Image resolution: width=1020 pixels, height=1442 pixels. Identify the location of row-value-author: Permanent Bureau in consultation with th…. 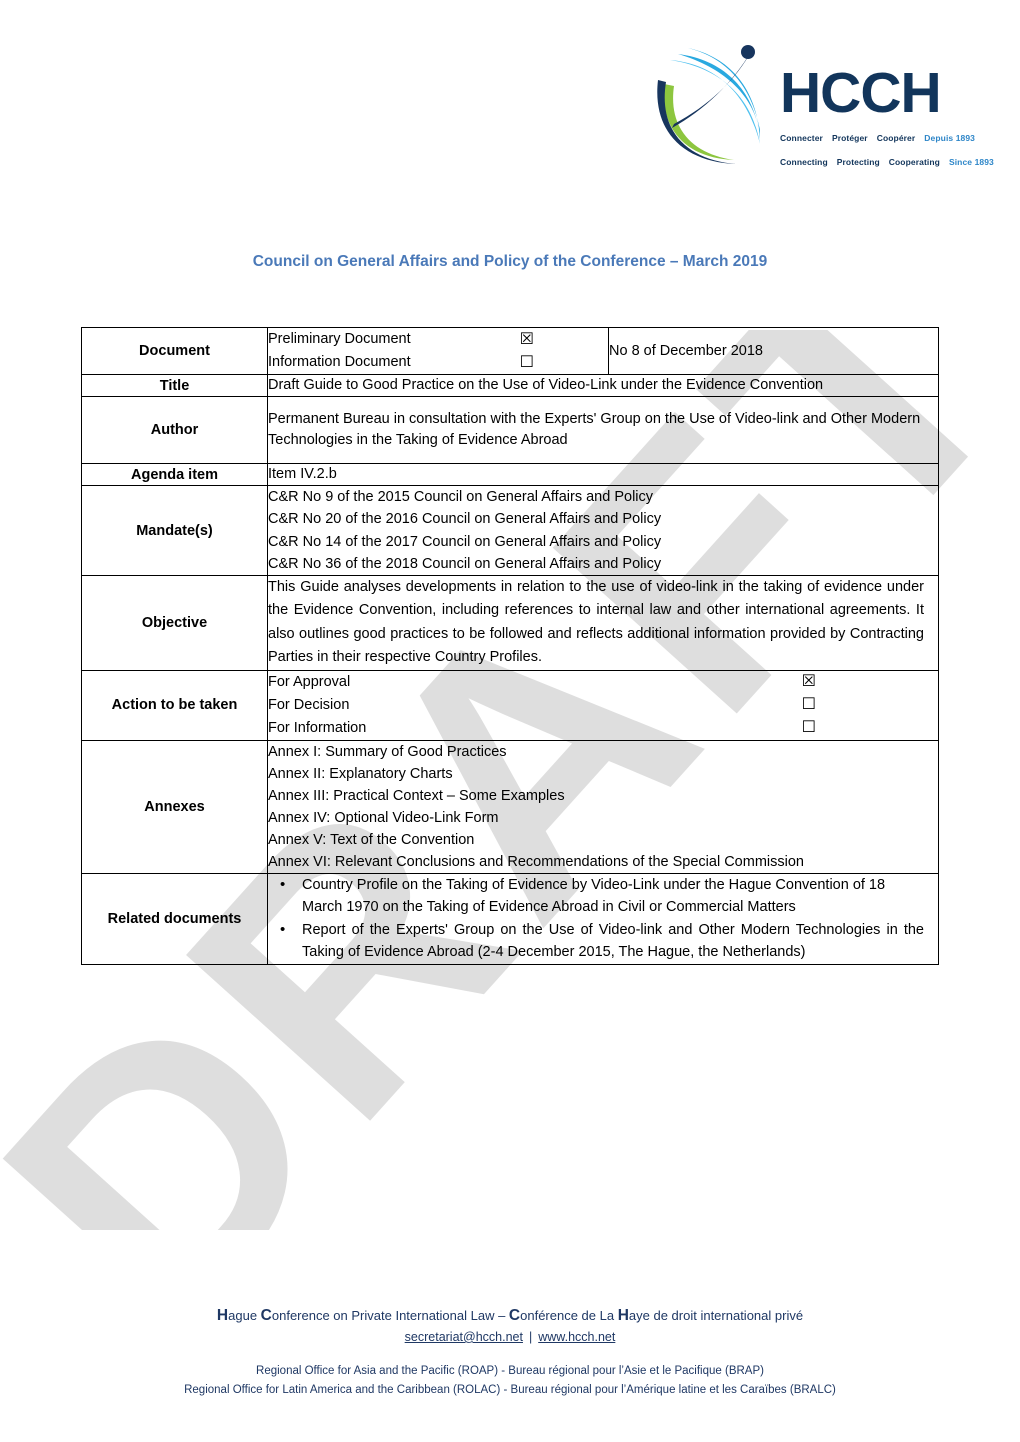
(603, 430).